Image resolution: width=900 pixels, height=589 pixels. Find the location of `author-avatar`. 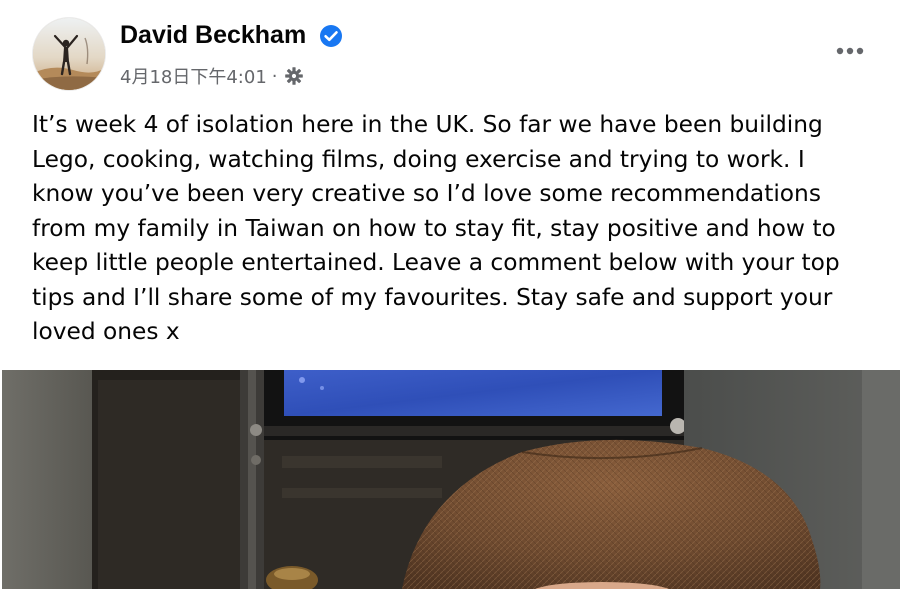

author-avatar is located at coordinates (69, 54).